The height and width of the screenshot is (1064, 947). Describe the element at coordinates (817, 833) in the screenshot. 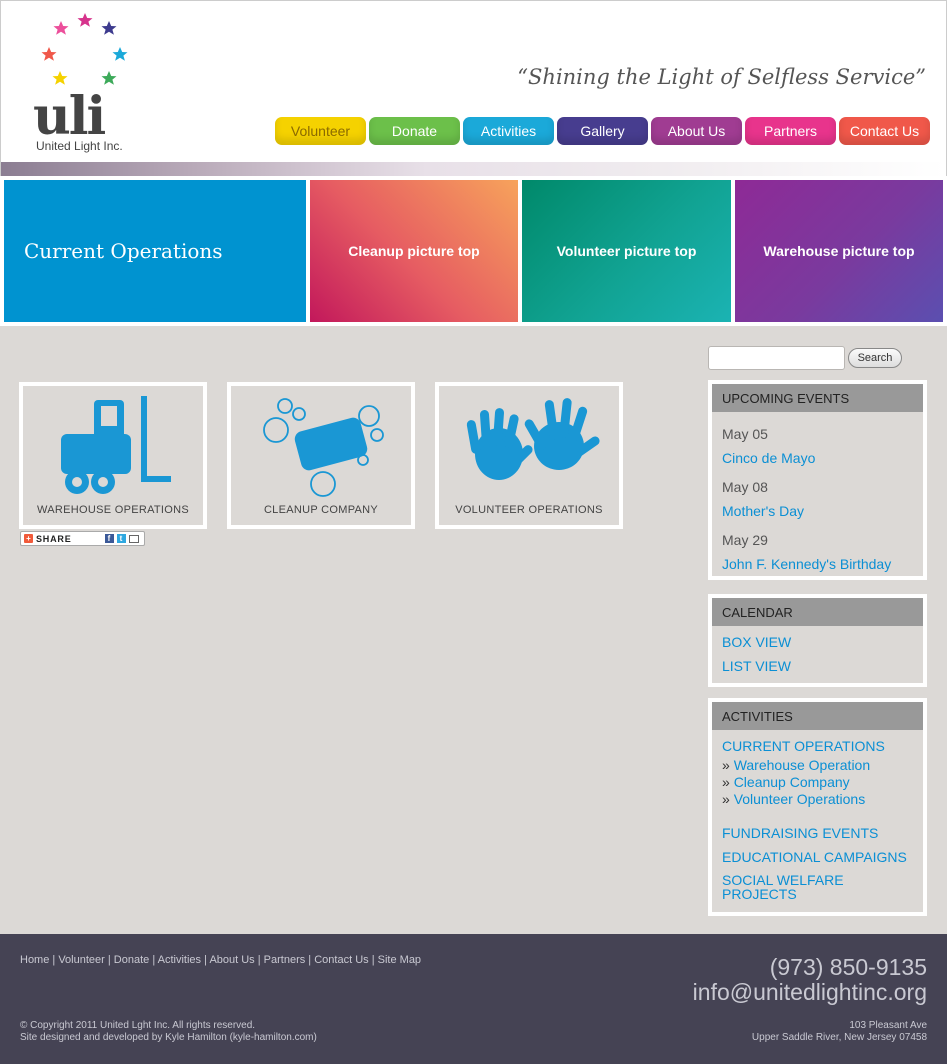

I see `fundraising-events-link: FUNDRAISING EVENTS` at that location.